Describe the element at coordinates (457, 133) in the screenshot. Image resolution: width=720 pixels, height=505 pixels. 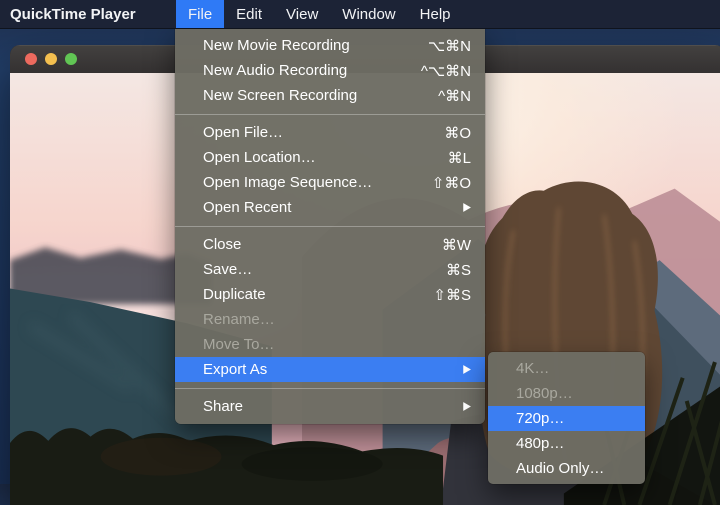
I see `menu-item-shortcut: ⌘O` at that location.